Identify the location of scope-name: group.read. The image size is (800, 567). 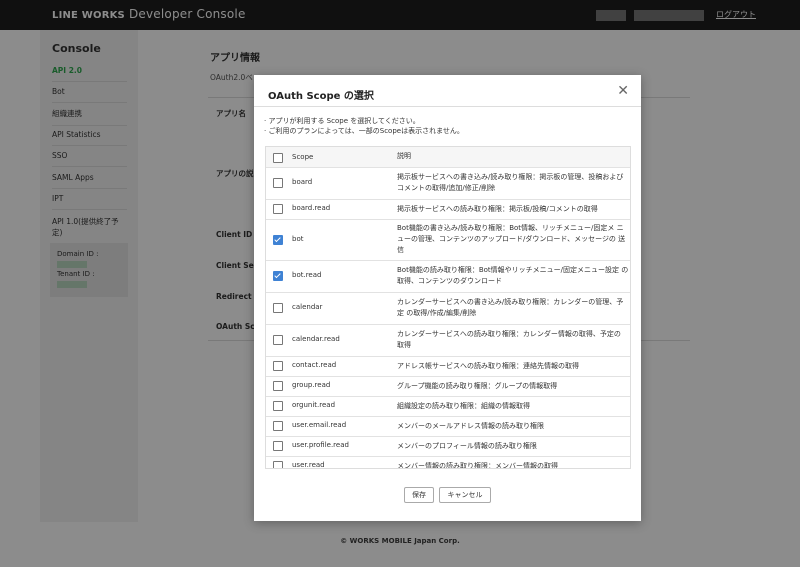
(311, 385).